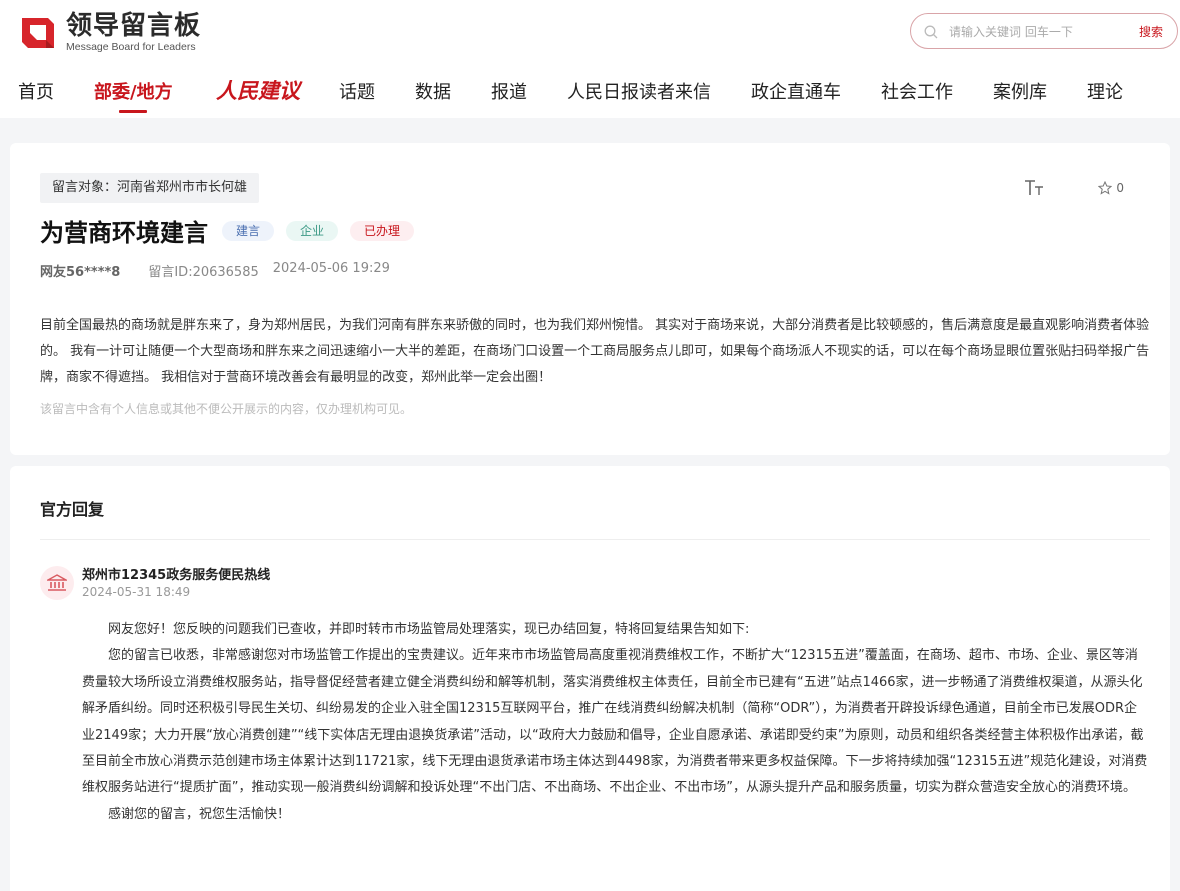  What do you see at coordinates (176, 575) in the screenshot?
I see `reply-org-name: 郑州市12345政务服务便民热线` at bounding box center [176, 575].